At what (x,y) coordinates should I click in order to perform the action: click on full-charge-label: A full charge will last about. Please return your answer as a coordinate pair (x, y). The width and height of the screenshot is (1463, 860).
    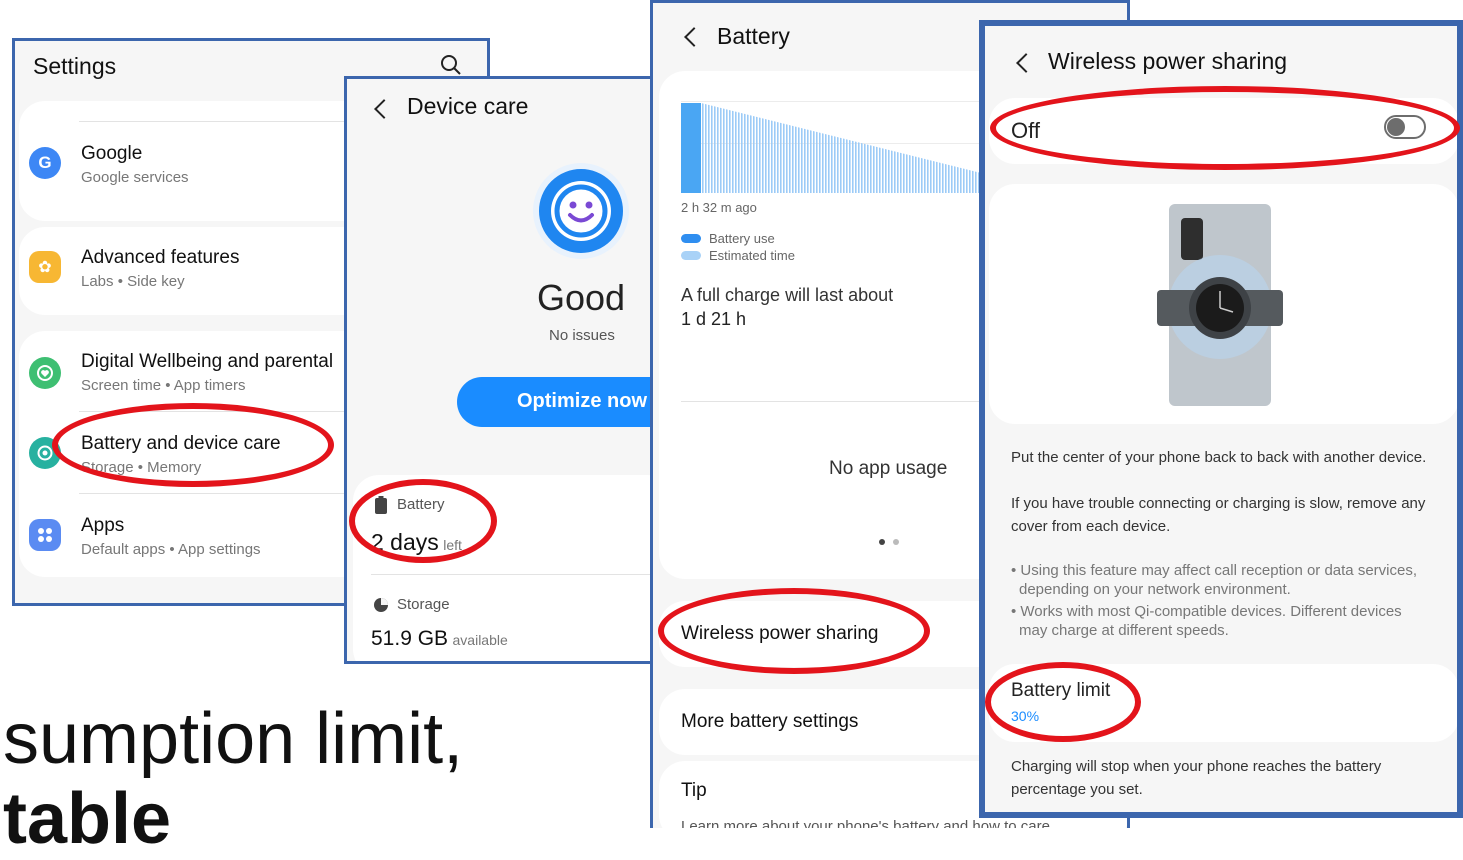
    Looking at the image, I should click on (787, 295).